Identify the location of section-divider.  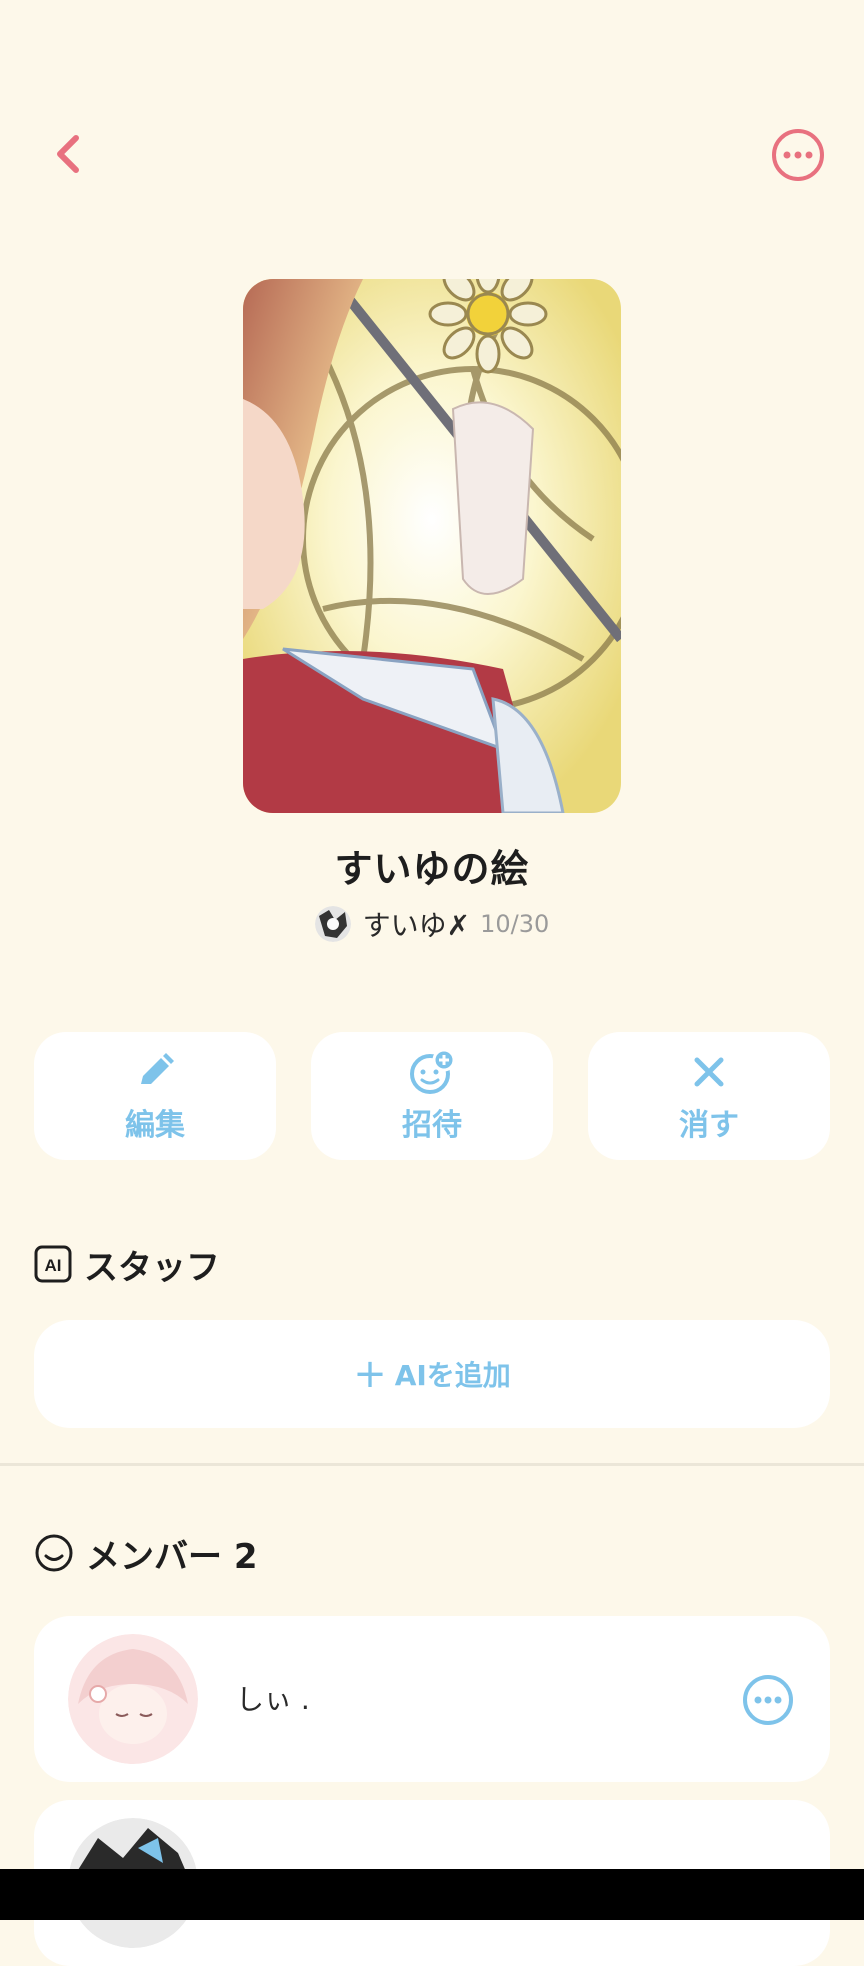
(432, 1464).